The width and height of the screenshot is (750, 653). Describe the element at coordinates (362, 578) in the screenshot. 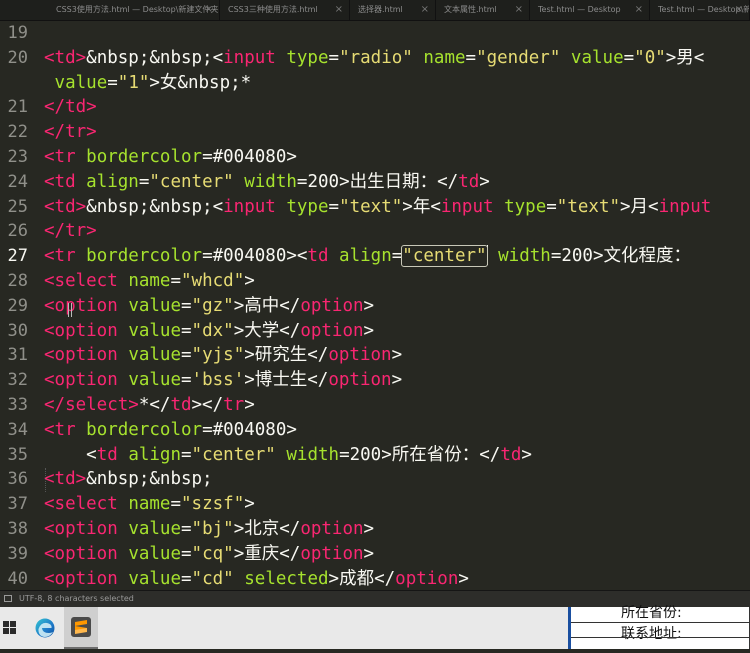

I see `code-token: >成都</` at that location.